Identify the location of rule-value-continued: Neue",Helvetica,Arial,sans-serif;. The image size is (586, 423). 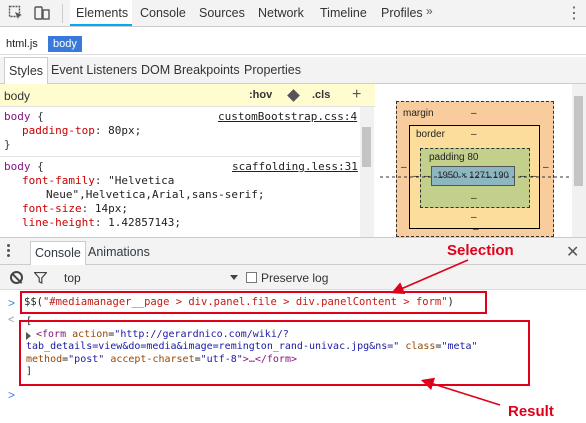
(155, 194).